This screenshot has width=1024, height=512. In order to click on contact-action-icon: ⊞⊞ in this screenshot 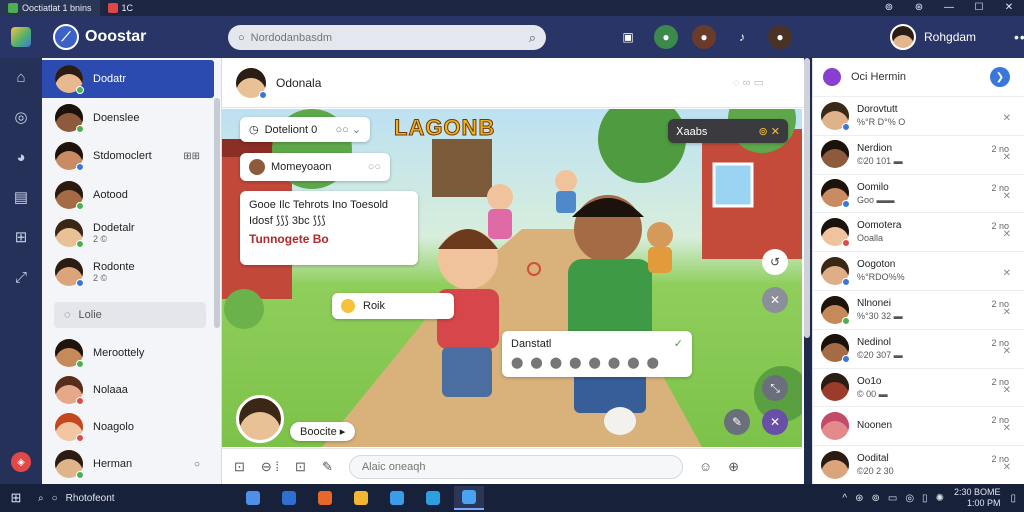, I will do `click(191, 156)`.